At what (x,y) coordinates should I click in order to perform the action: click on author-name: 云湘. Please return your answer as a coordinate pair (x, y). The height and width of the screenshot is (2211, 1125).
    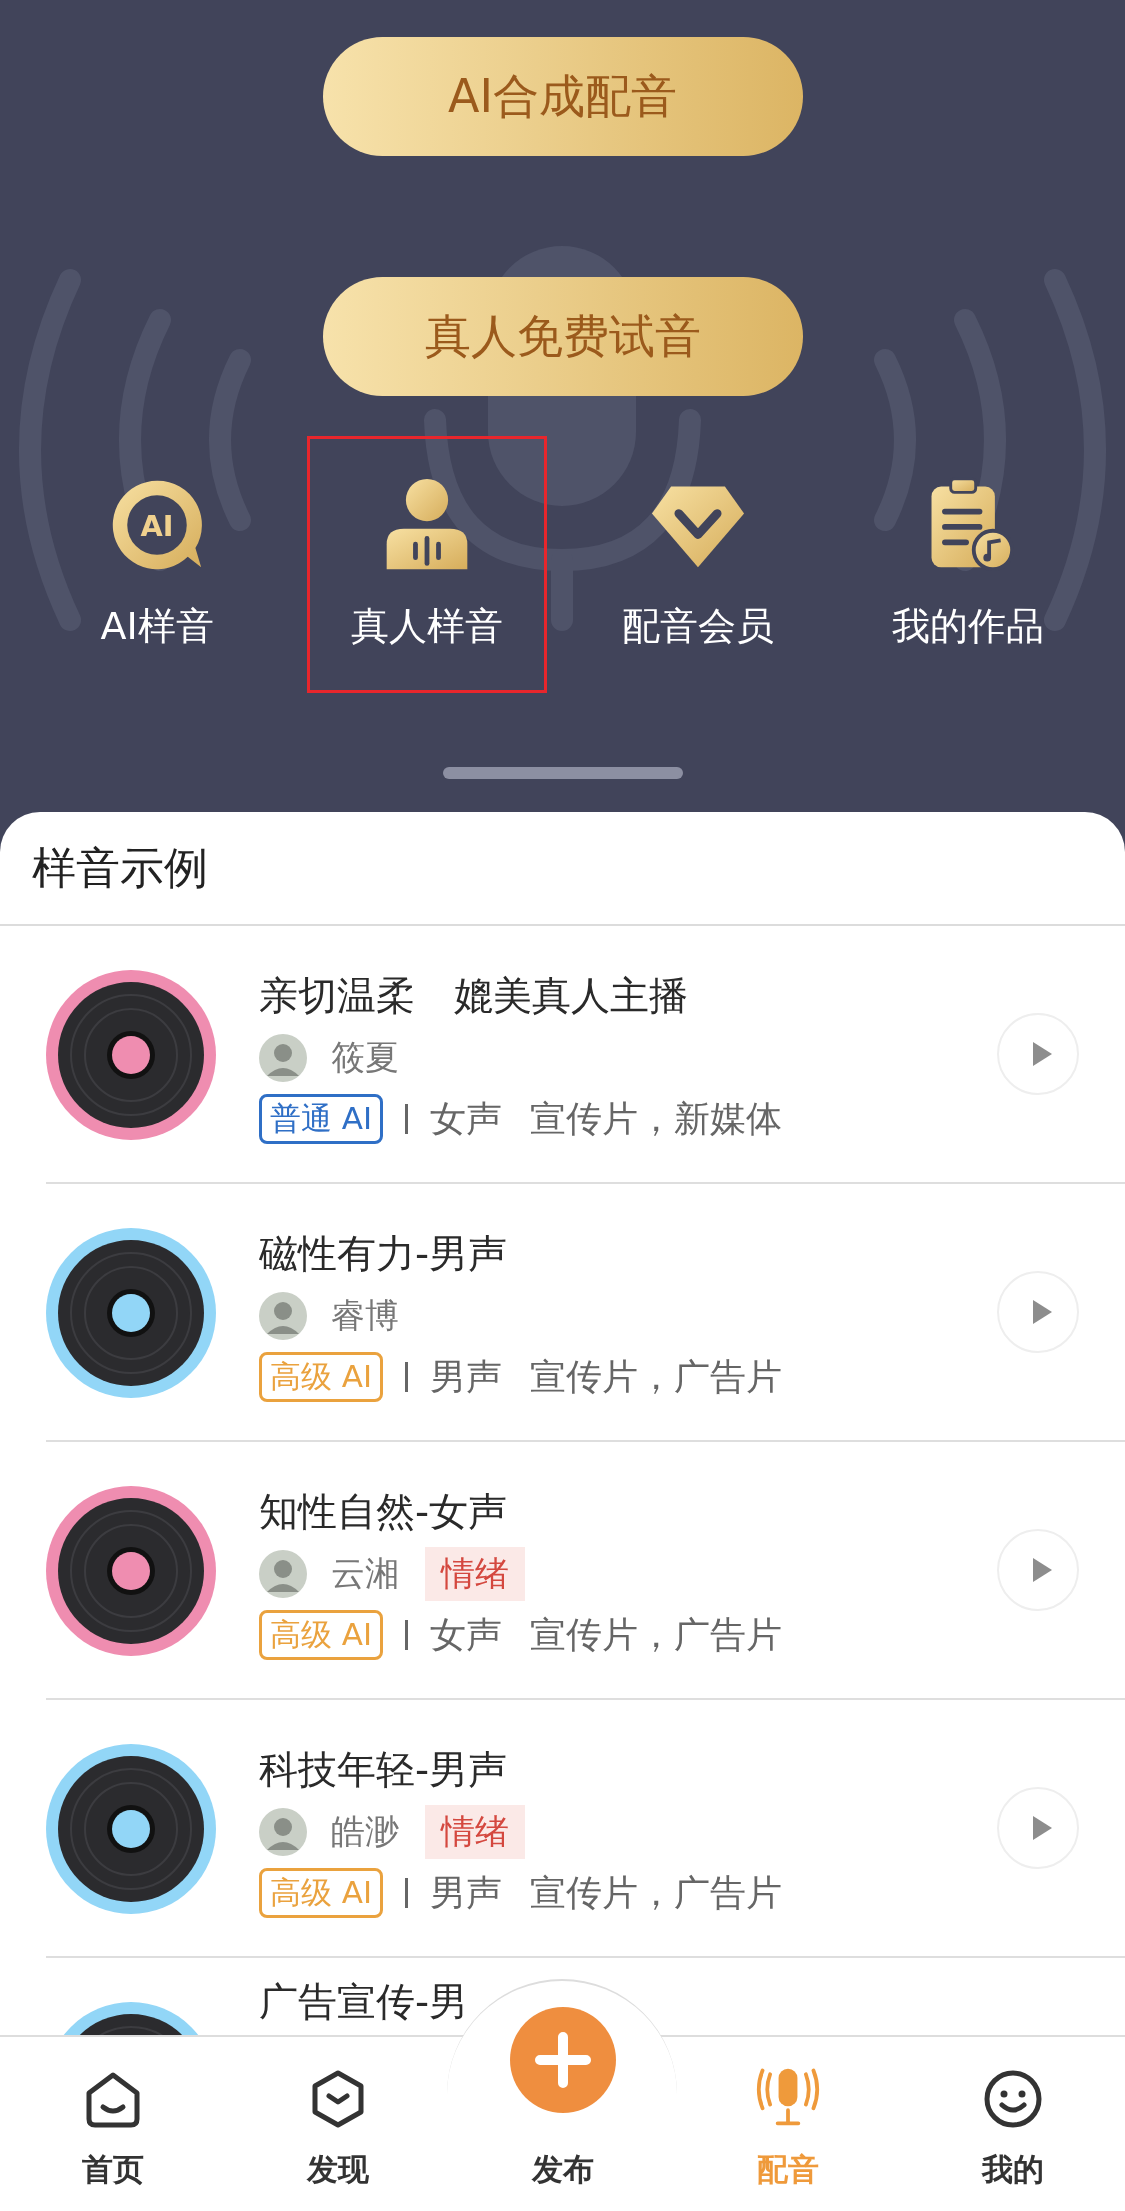
    Looking at the image, I should click on (365, 1573).